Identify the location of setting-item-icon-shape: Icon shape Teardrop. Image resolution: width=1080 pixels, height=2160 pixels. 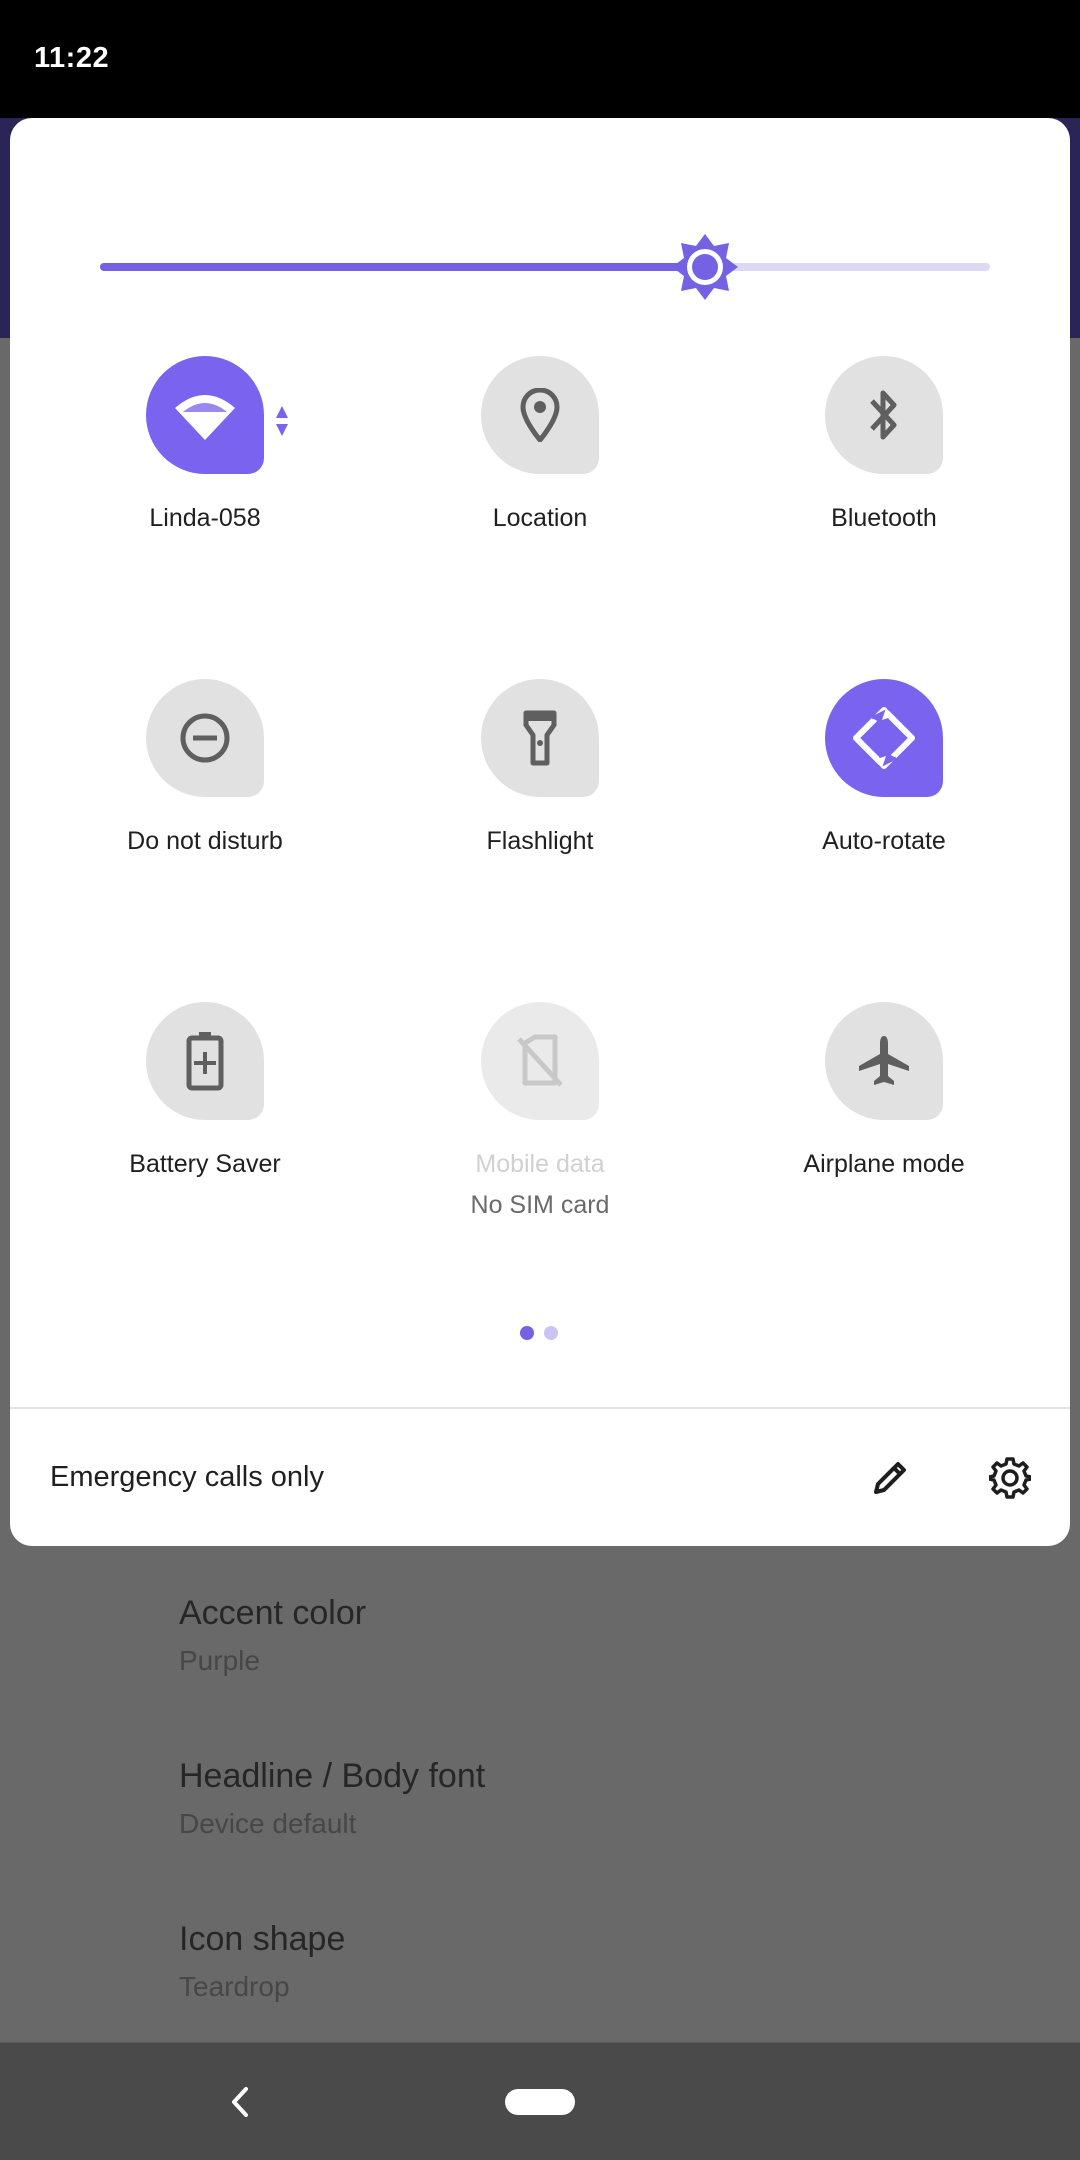
(262, 1961).